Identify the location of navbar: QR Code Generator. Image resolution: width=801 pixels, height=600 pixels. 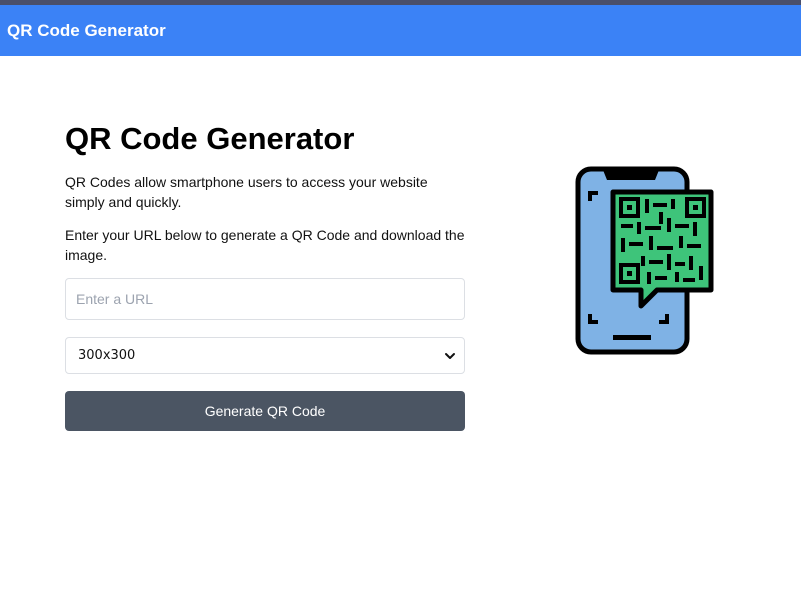
(400, 30).